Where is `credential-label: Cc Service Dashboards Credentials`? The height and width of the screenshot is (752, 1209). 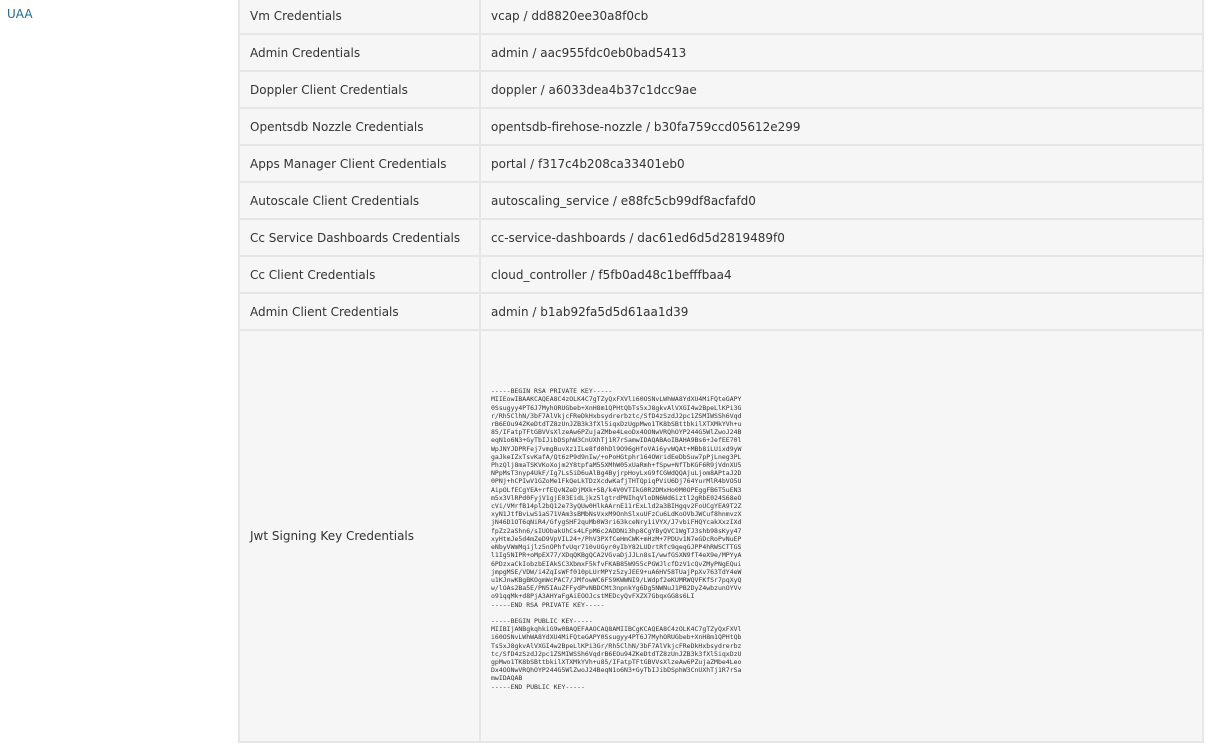 credential-label: Cc Service Dashboards Credentials is located at coordinates (359, 237).